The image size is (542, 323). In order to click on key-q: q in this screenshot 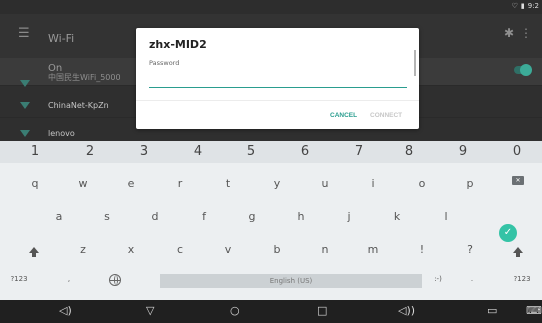, I will do `click(35, 183)`.